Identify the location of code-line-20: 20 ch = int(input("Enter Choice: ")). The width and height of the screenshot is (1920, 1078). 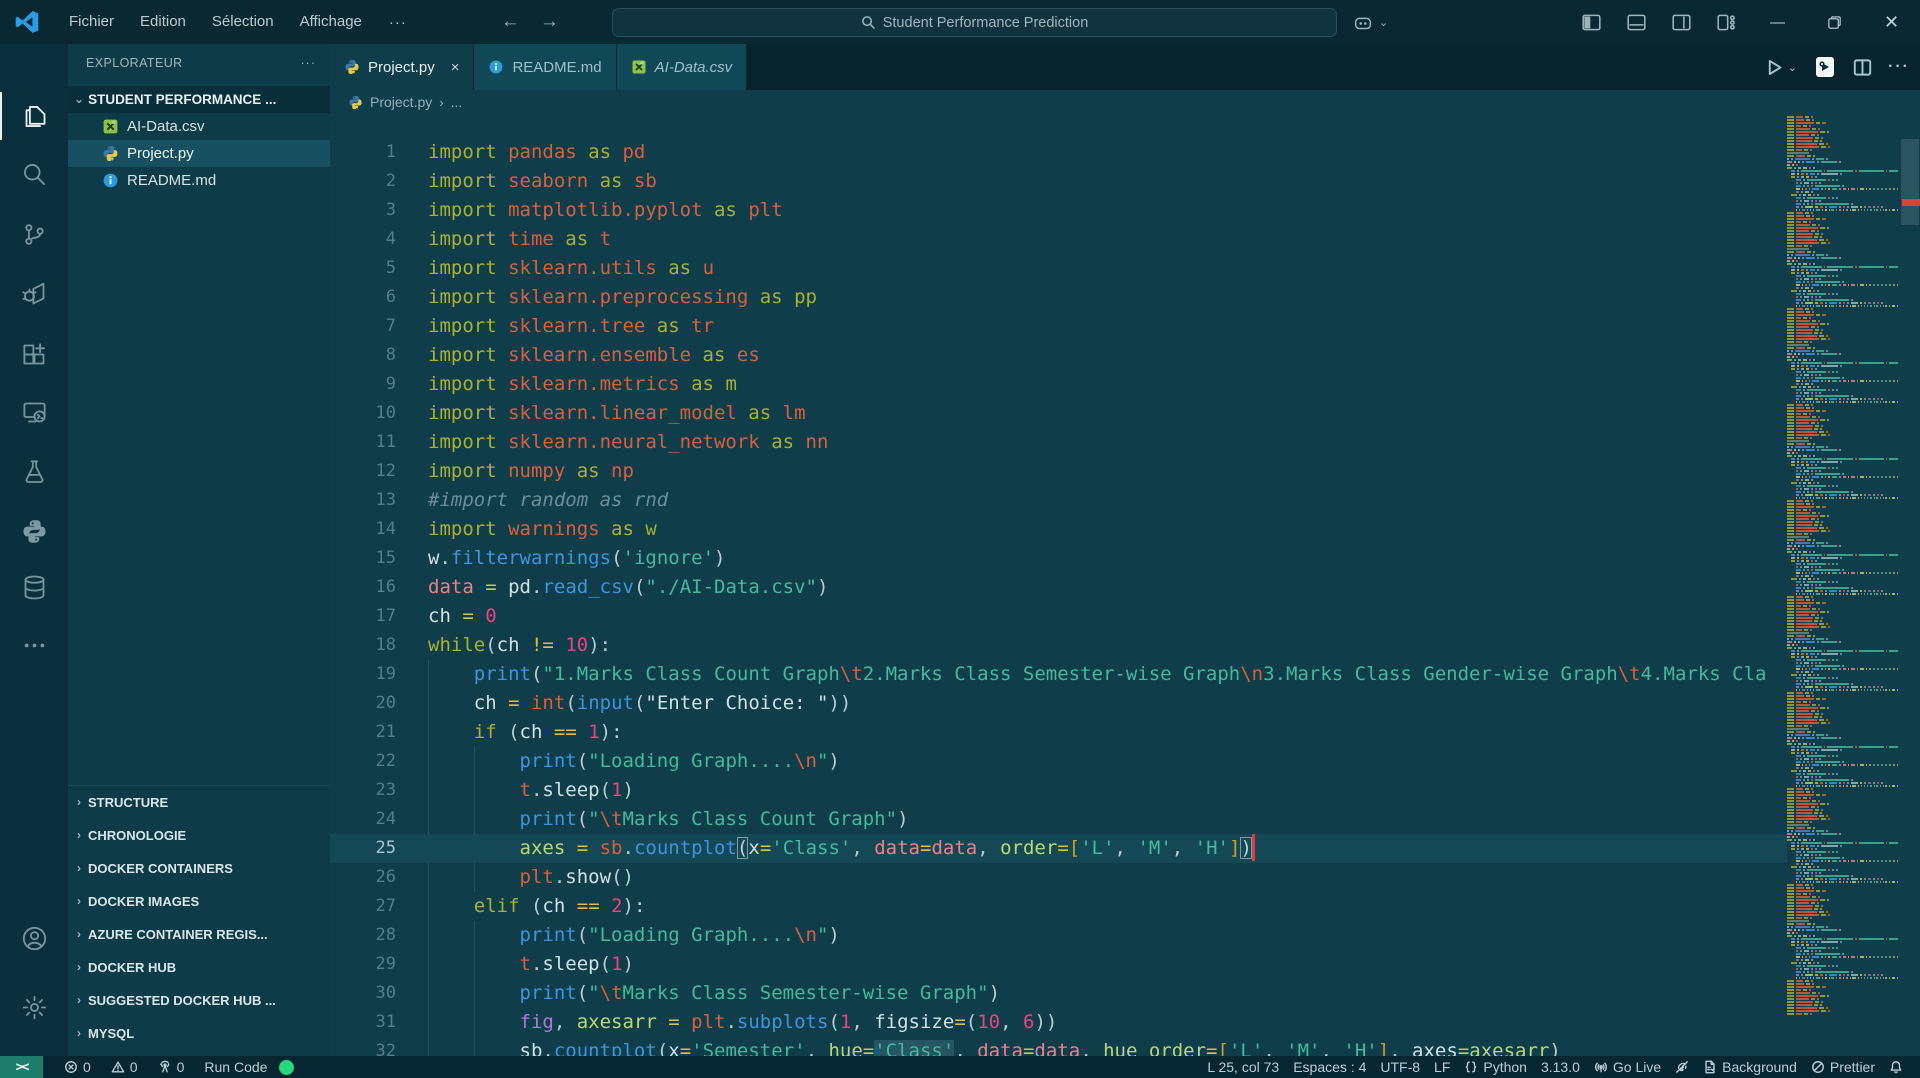
(1058, 703).